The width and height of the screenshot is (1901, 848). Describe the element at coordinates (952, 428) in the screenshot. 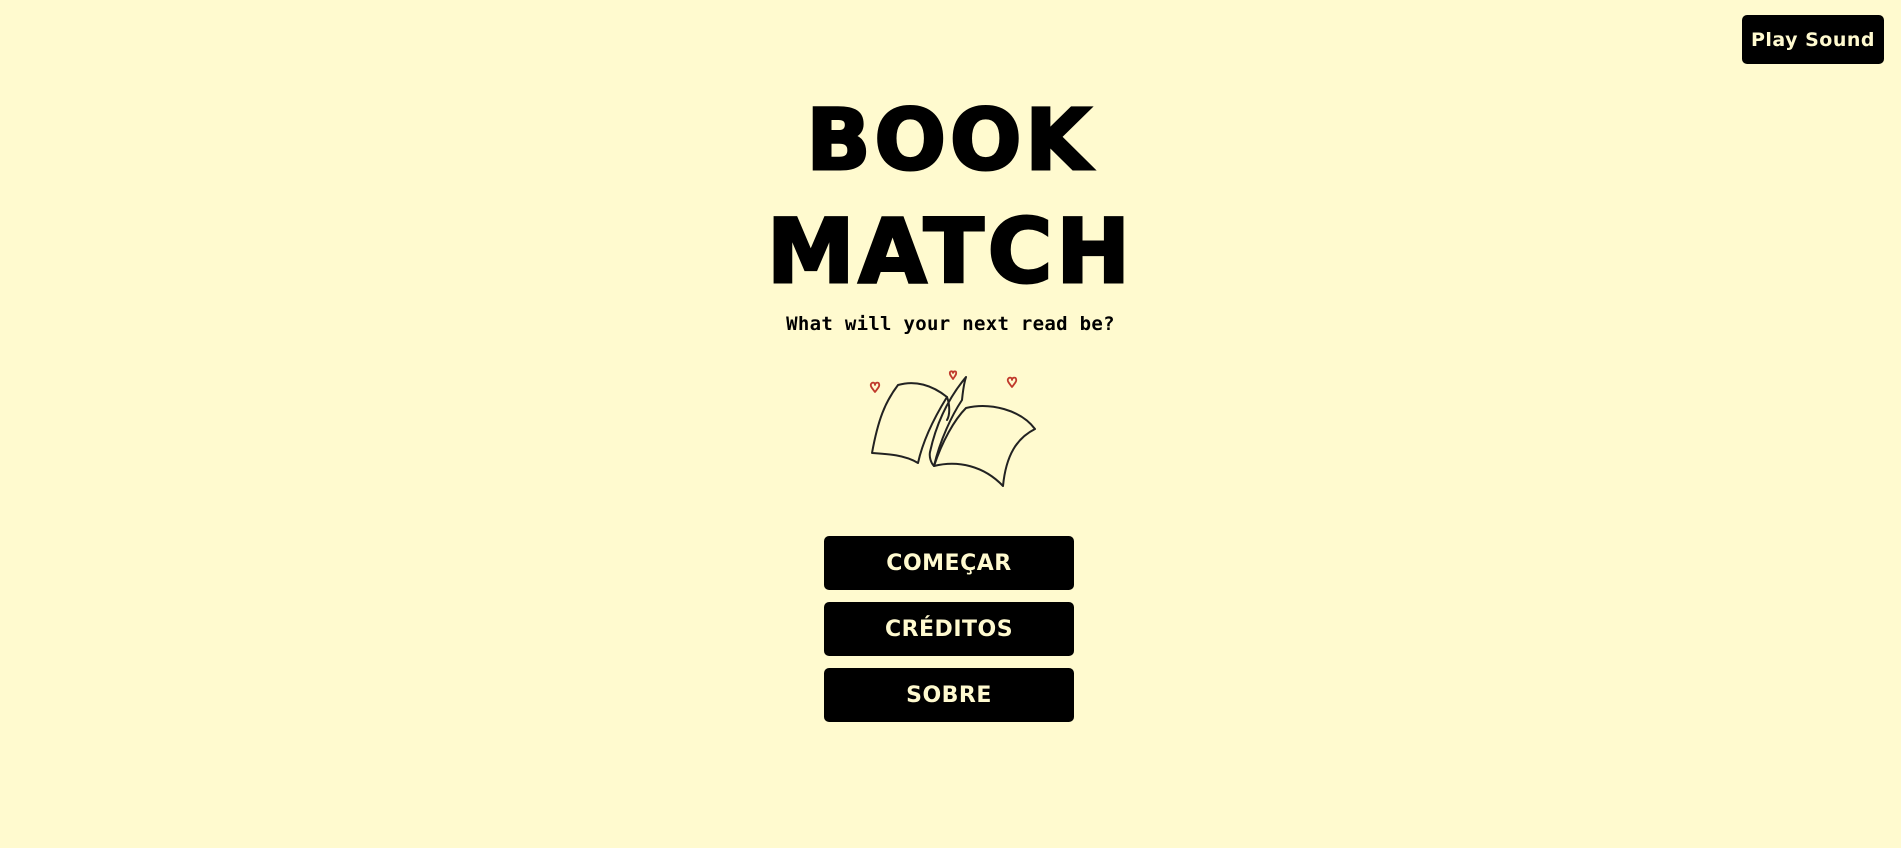

I see `open-book-with-hearts-icon` at that location.